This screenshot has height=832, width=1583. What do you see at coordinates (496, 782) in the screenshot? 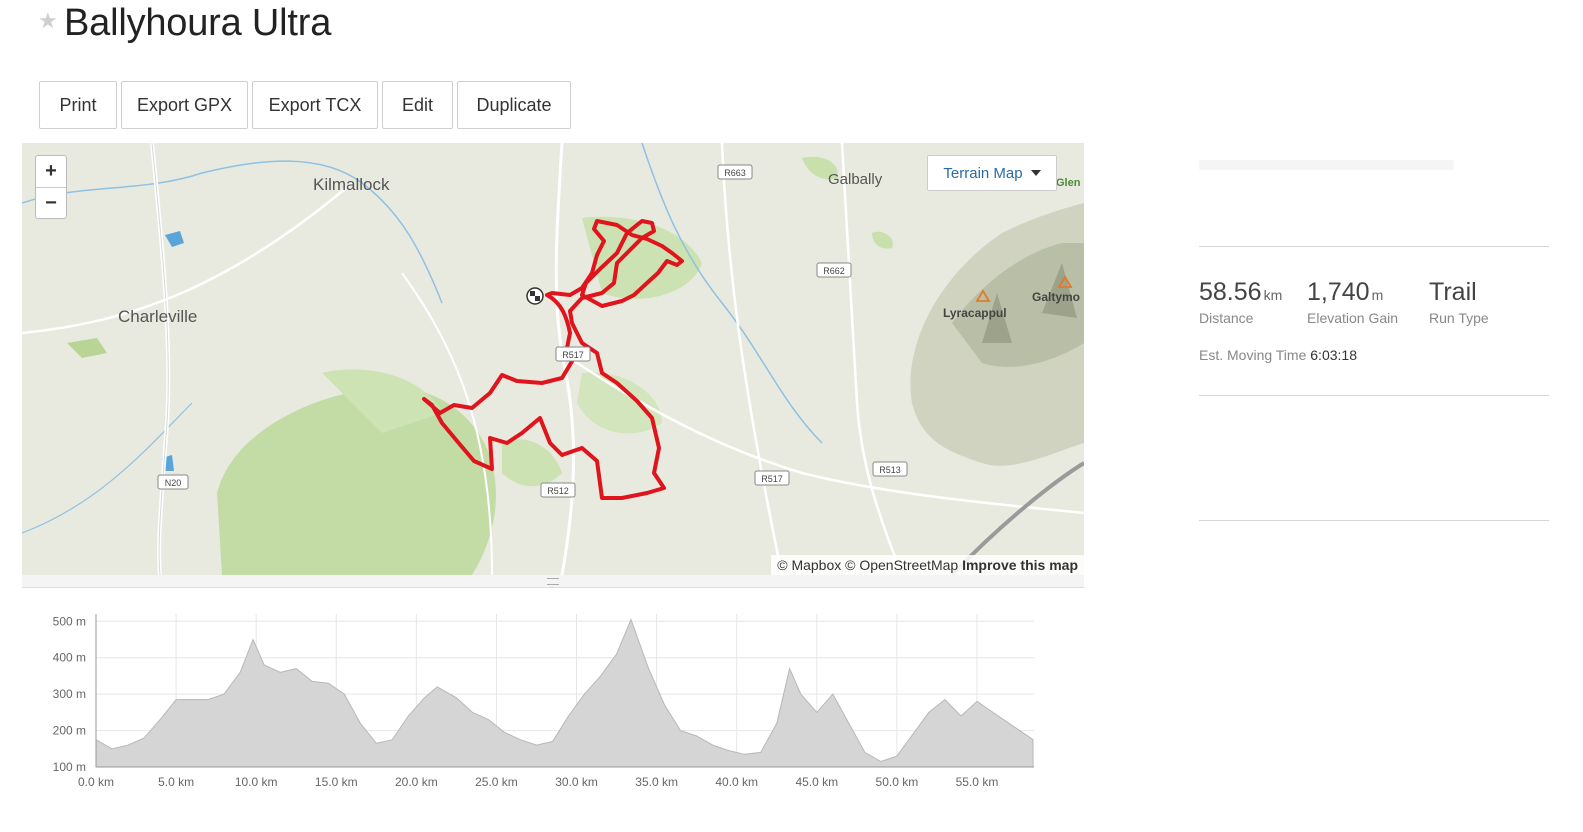
I see `x-tick-label: 25.0 km` at bounding box center [496, 782].